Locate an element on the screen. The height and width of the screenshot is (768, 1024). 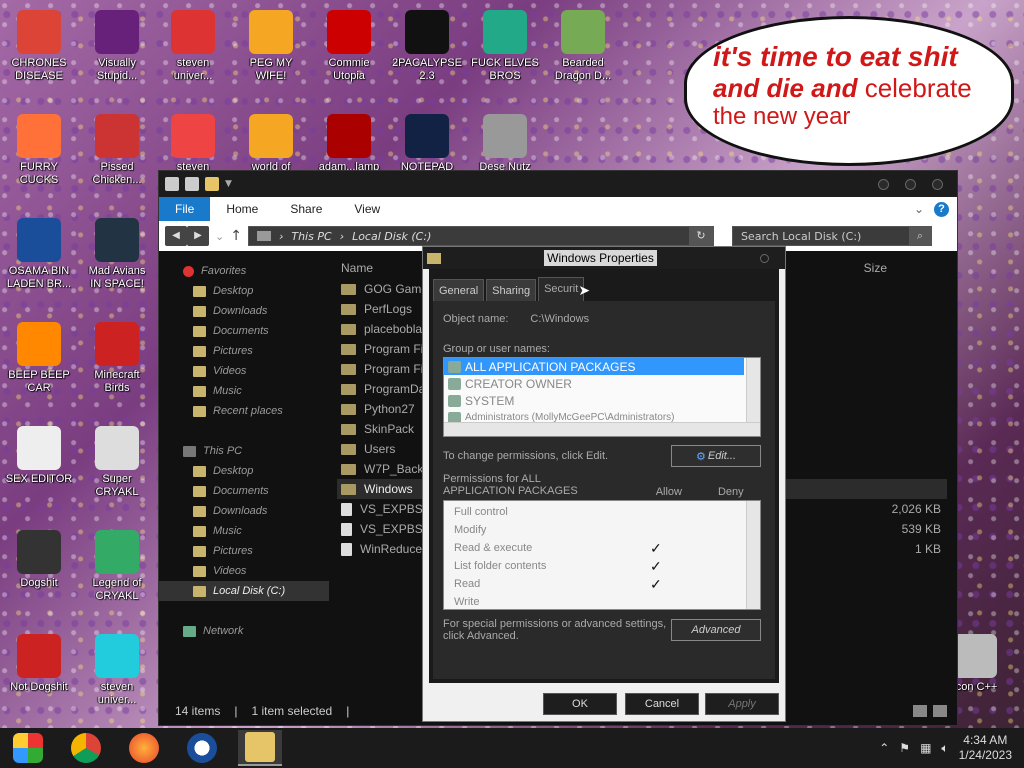
desktop-icon: Super CRYAKL is located at coordinates (117, 462).